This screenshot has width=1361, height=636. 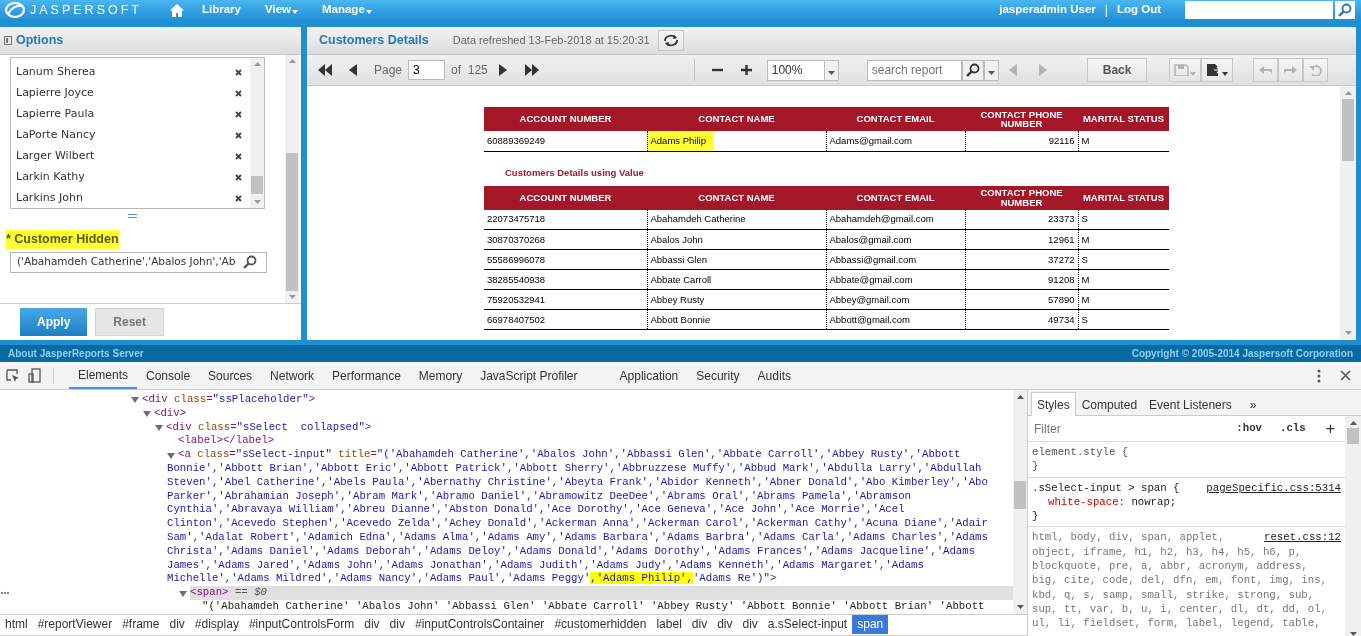 What do you see at coordinates (216, 625) in the screenshot?
I see `breadcrumb-item: #display` at bounding box center [216, 625].